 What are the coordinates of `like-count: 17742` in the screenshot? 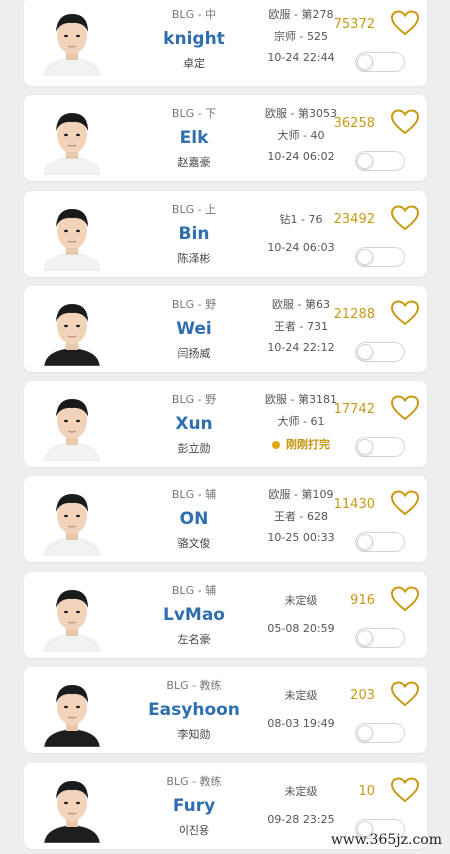 It's located at (354, 409).